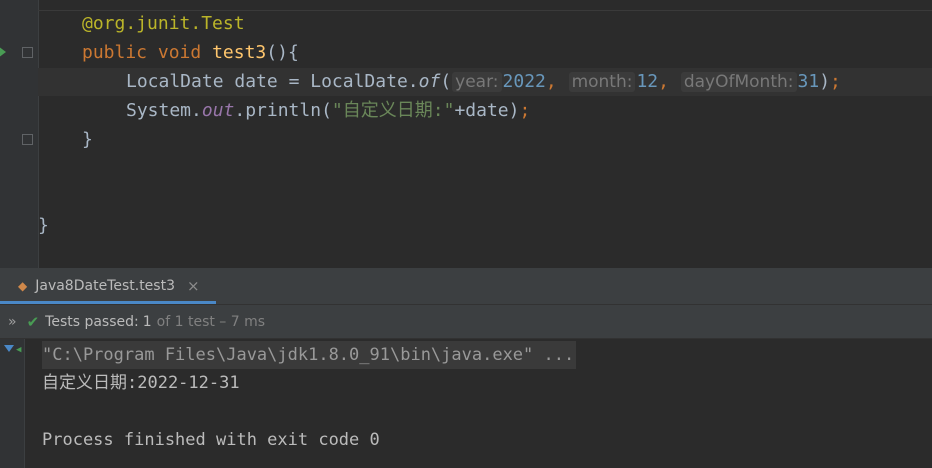  What do you see at coordinates (477, 82) in the screenshot?
I see `param-hint-year: year:` at bounding box center [477, 82].